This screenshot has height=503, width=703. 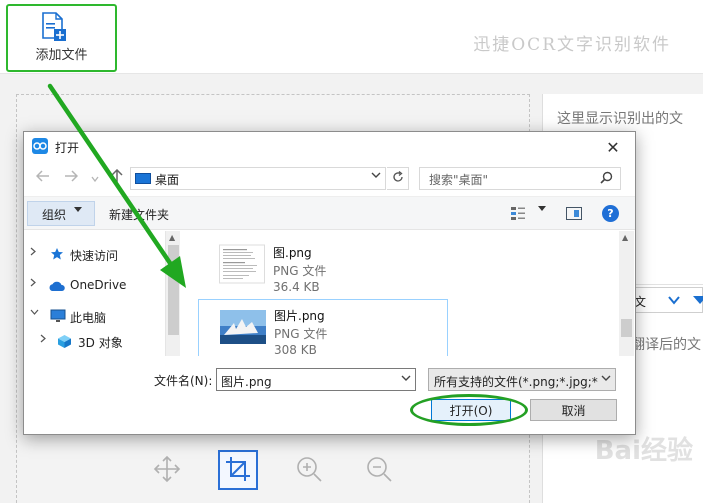 I want to click on image-thumbnail-icon, so click(x=243, y=327).